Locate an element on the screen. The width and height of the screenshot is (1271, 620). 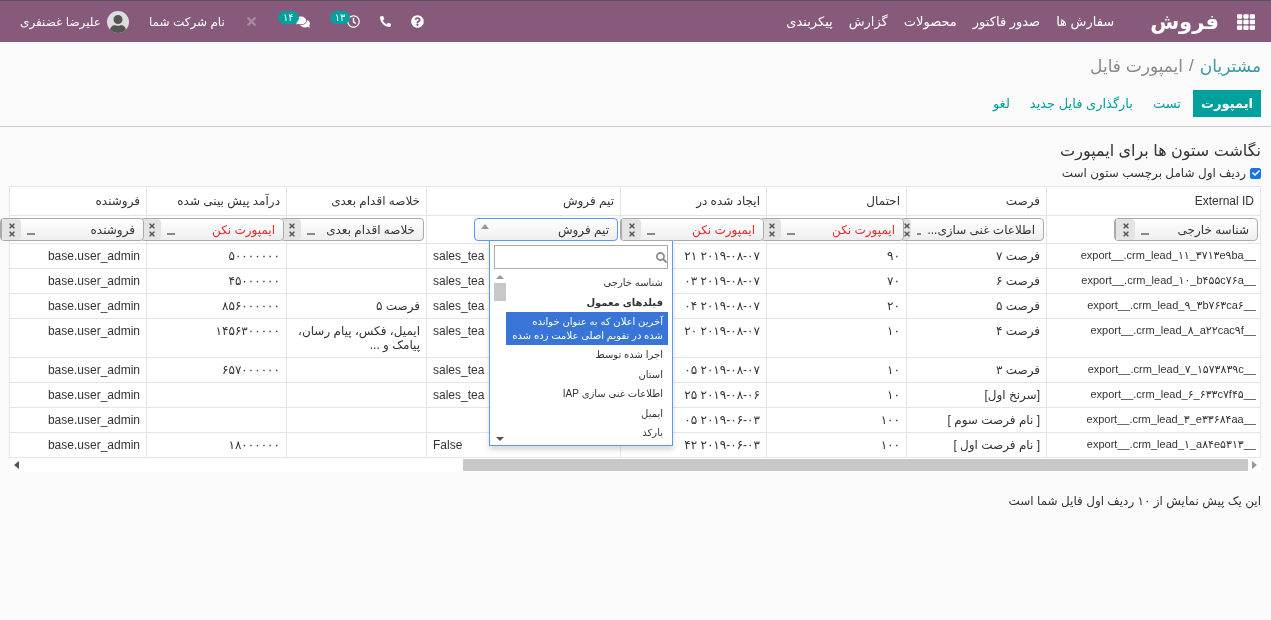
table-cell: __export__.crm_lead_۹_۳b۷۶۳ca۶ is located at coordinates (1171, 305).